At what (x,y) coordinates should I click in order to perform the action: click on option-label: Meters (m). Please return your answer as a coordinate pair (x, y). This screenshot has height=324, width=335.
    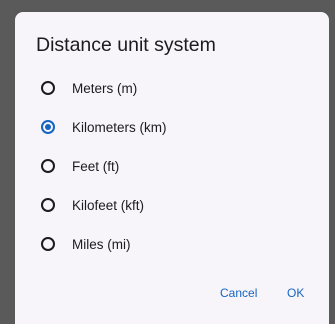
    Looking at the image, I should click on (105, 88).